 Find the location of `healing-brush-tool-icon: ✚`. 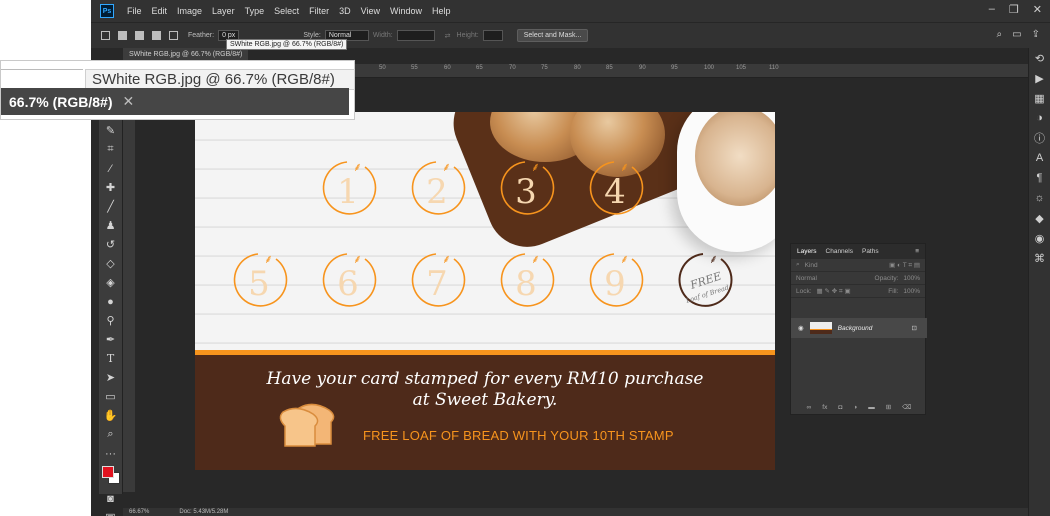

healing-brush-tool-icon: ✚ is located at coordinates (110, 187).